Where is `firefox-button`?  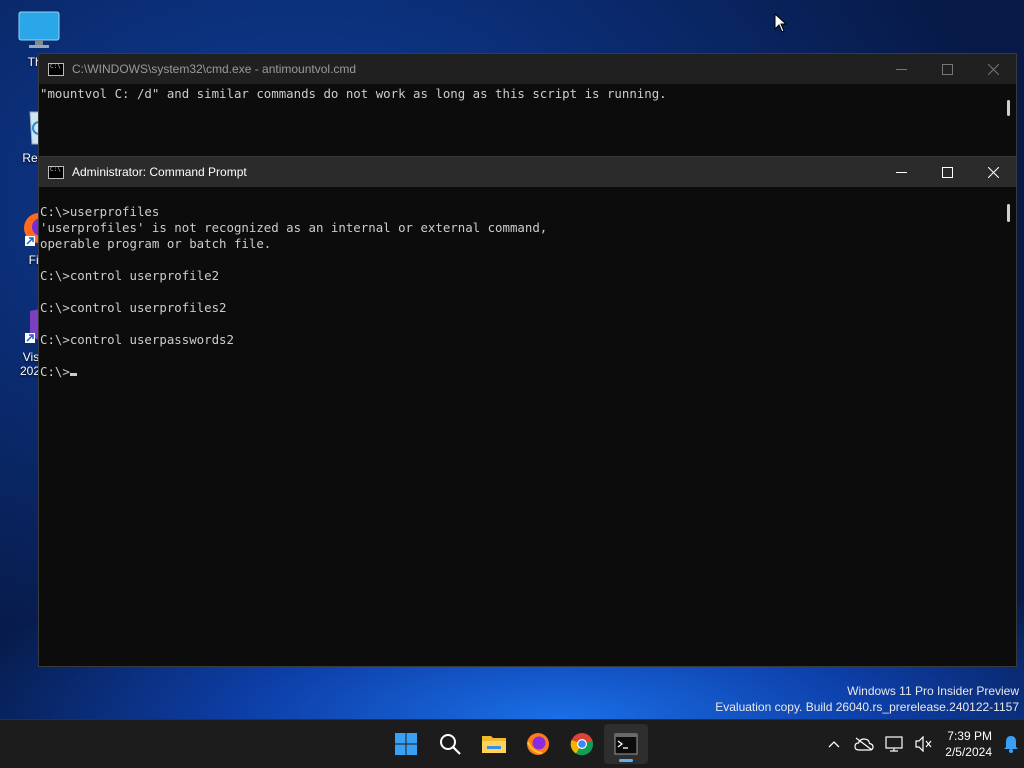
firefox-button is located at coordinates (538, 744).